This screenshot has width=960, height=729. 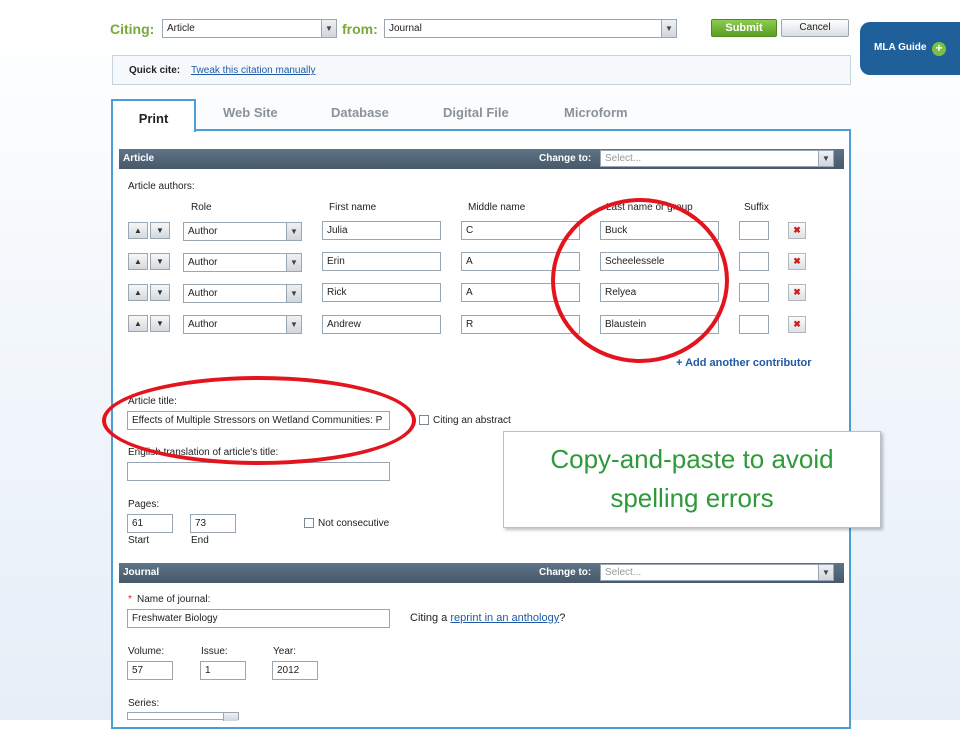 What do you see at coordinates (900, 47) in the screenshot?
I see `mla-guide-label: MLA Guide` at bounding box center [900, 47].